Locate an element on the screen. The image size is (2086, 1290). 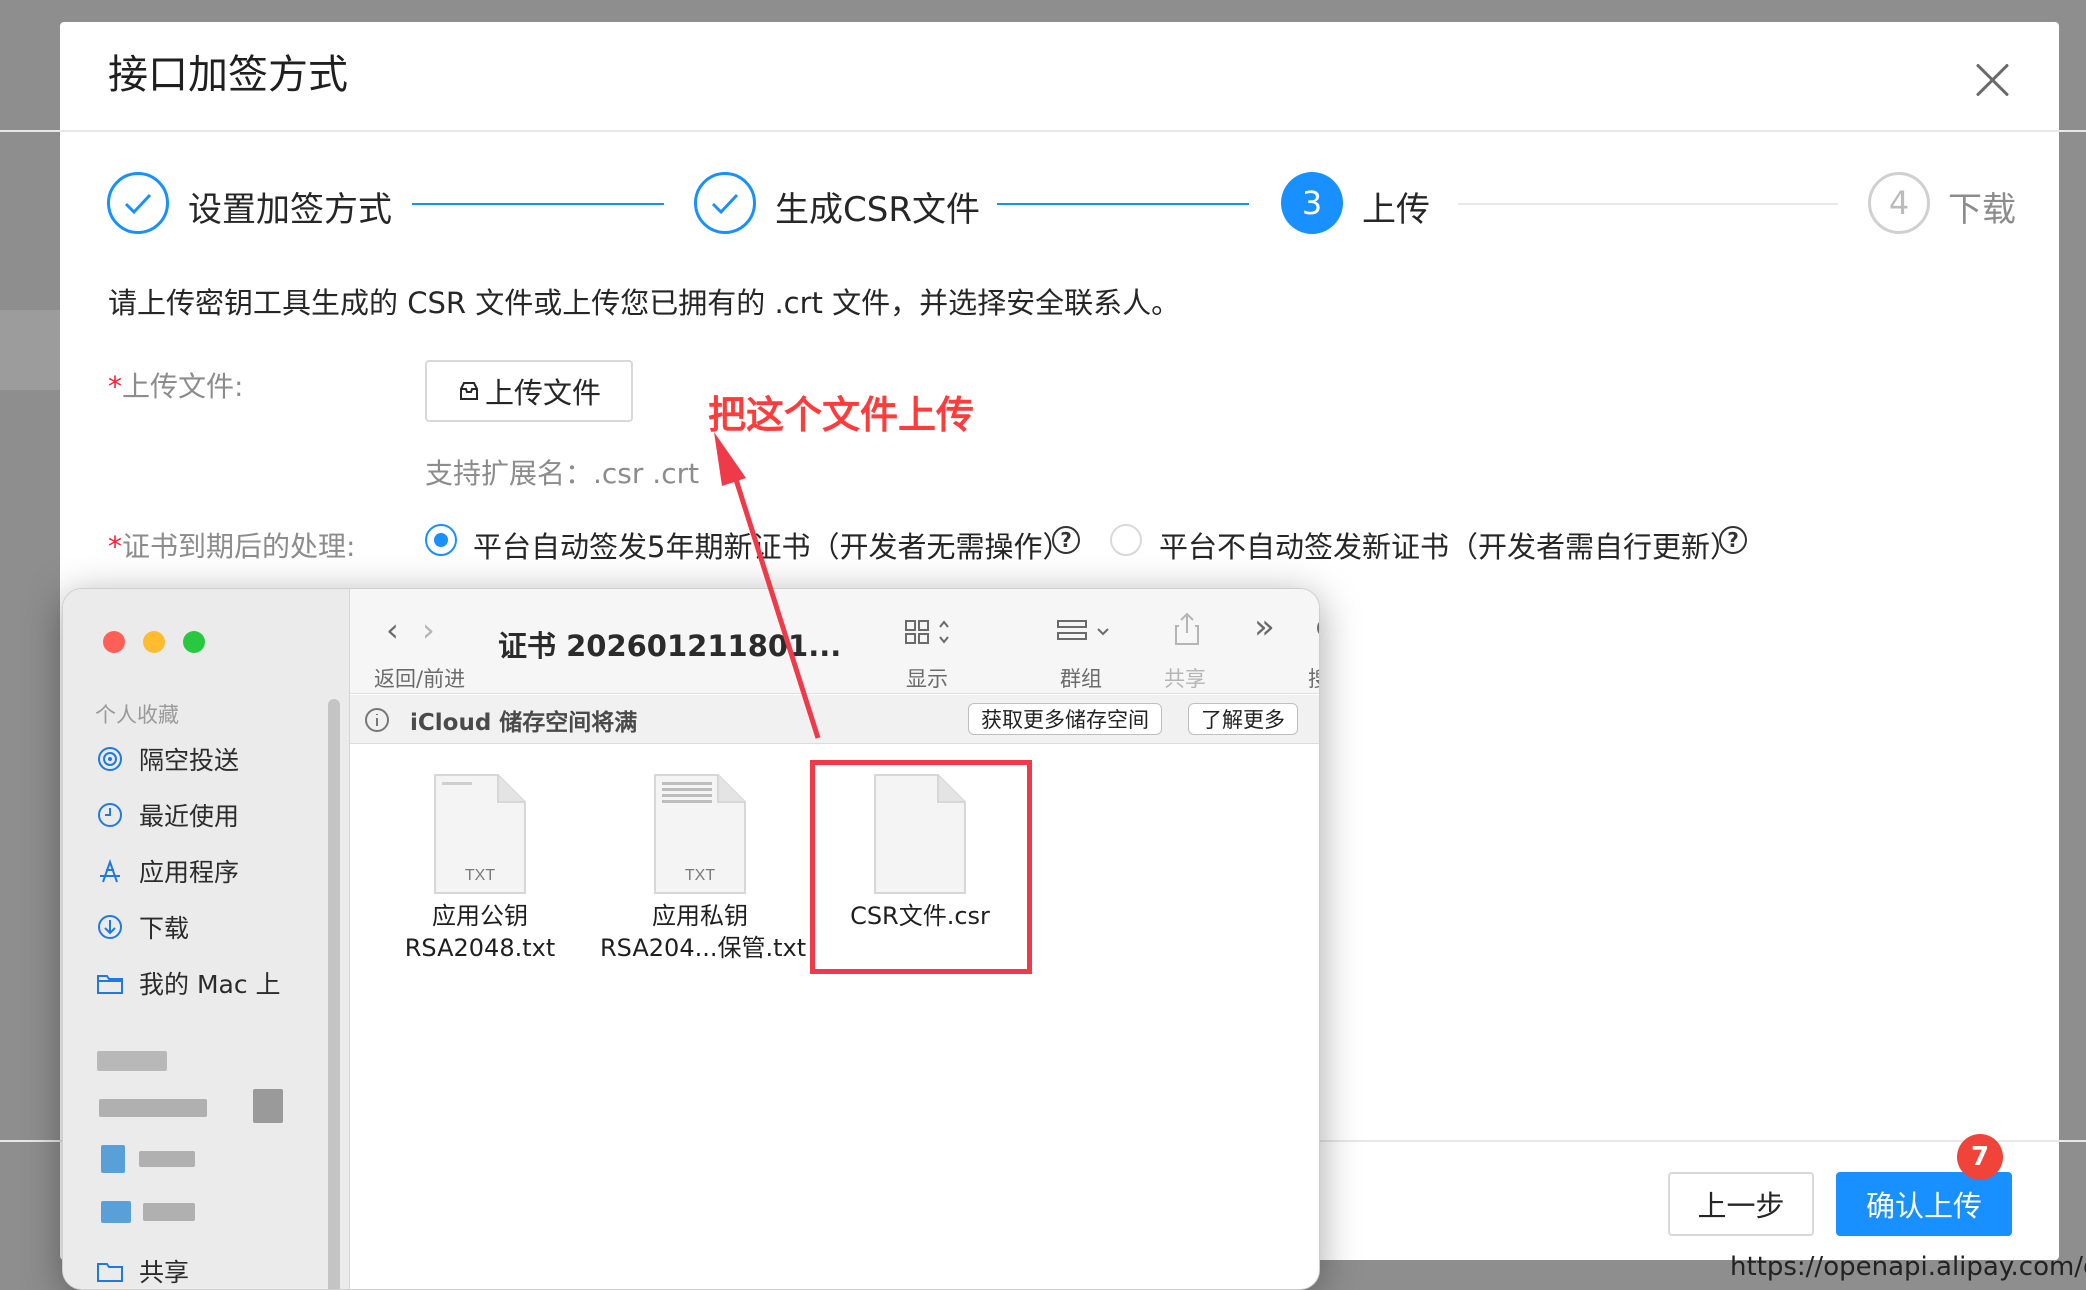
sidebar-item-label: 最近使用 is located at coordinates (189, 816).